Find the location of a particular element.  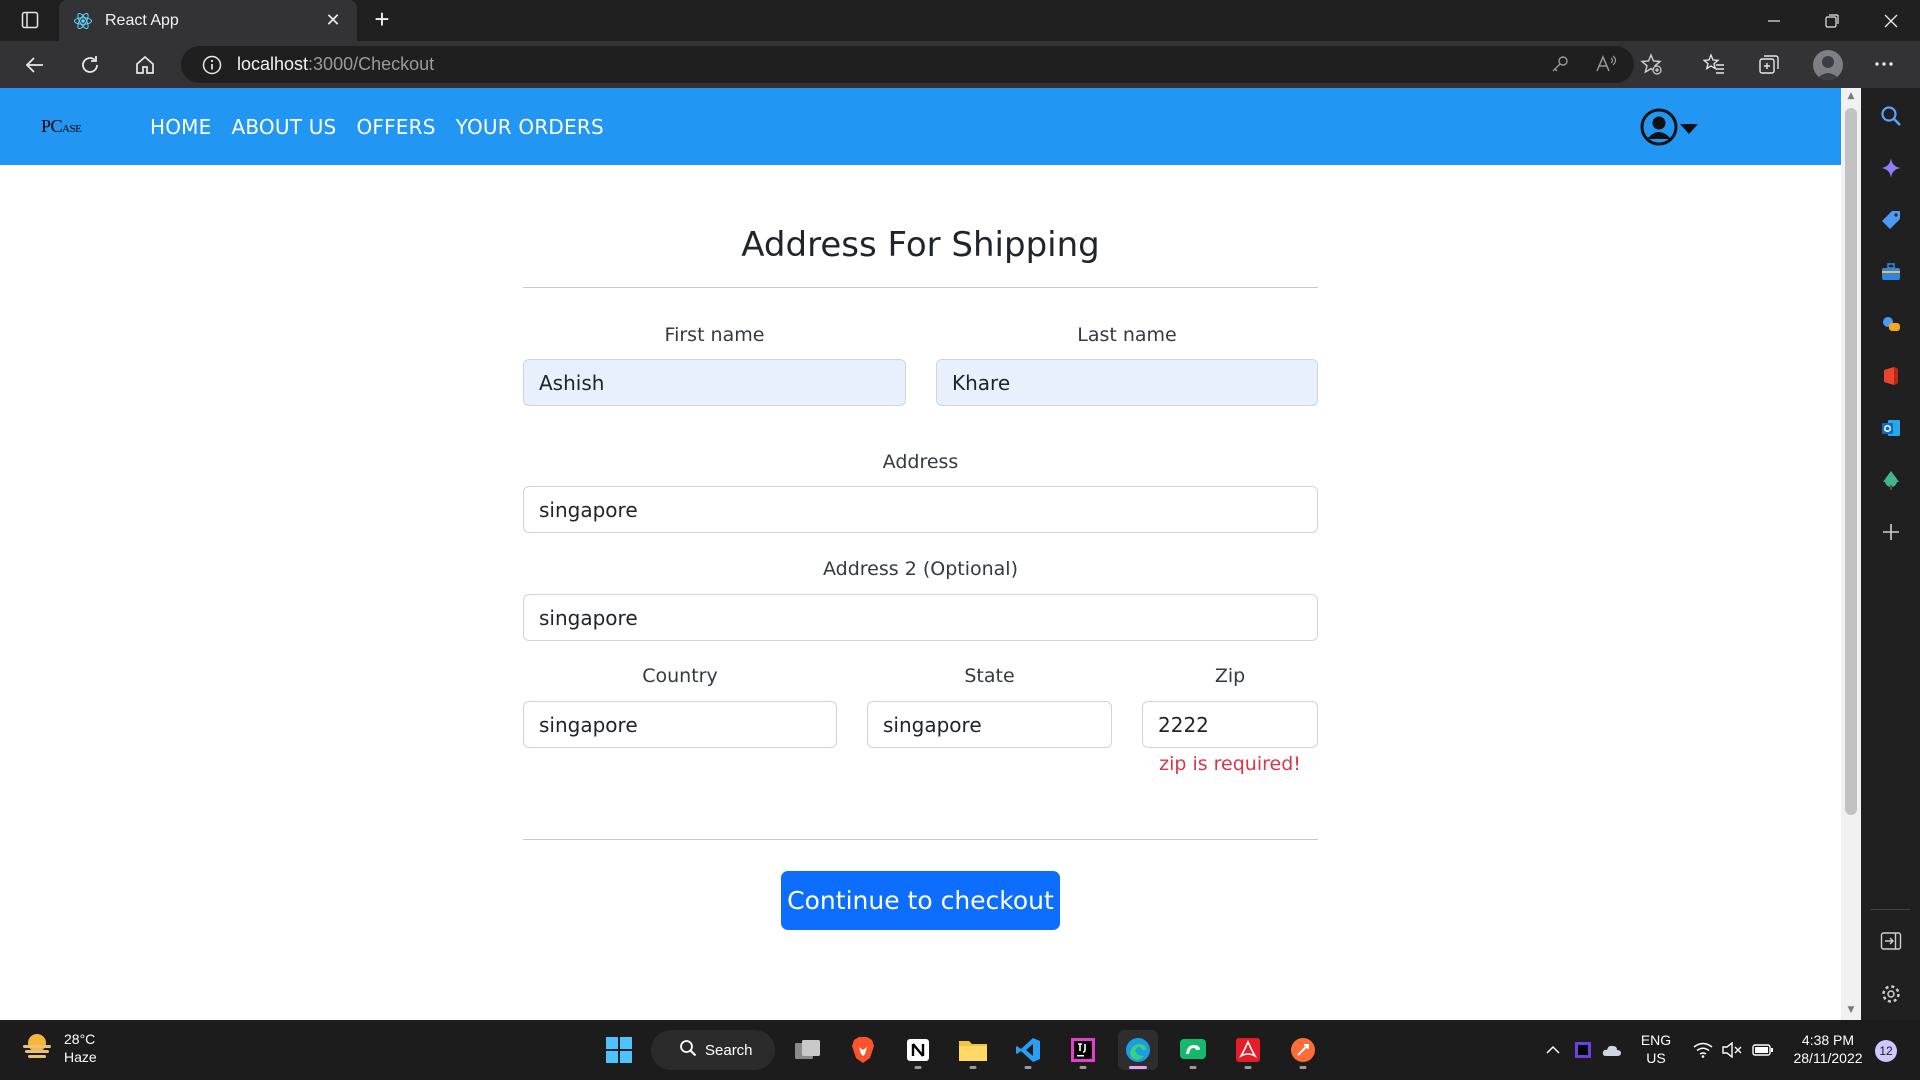

tab-actions-icon is located at coordinates (30, 20).